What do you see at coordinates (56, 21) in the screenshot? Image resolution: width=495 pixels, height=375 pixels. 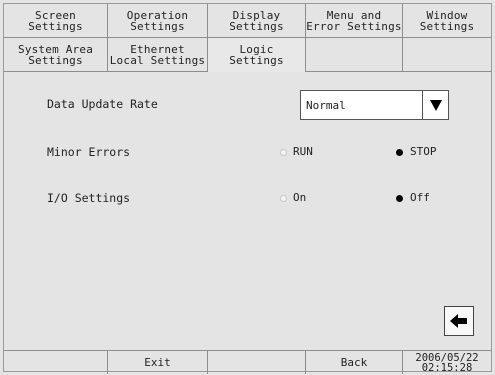 I see `tab-screen-settings: Screen Settings` at bounding box center [56, 21].